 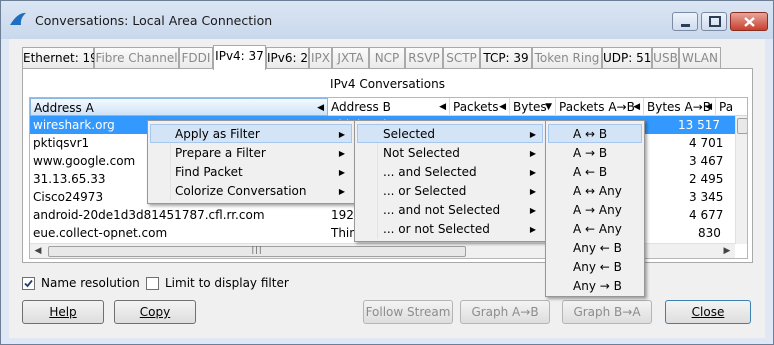 What do you see at coordinates (450, 191) in the screenshot?
I see `submenu-item-or-selected: ... or Selected ▶` at bounding box center [450, 191].